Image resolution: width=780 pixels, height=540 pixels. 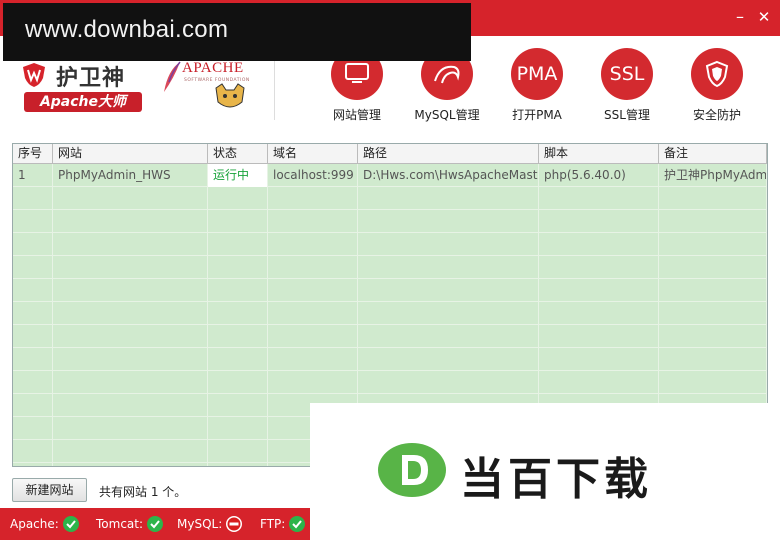 I want to click on status-label: MySQL:, so click(x=200, y=524).